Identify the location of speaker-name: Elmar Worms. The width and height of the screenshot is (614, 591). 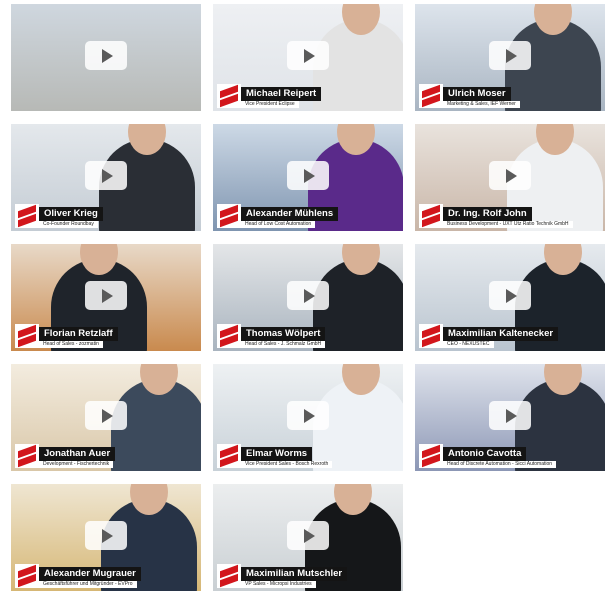
(277, 454).